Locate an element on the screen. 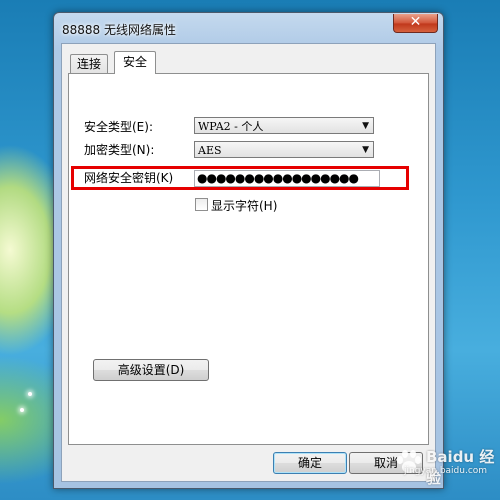  security-type-label: 安全类型(E): is located at coordinates (118, 127).